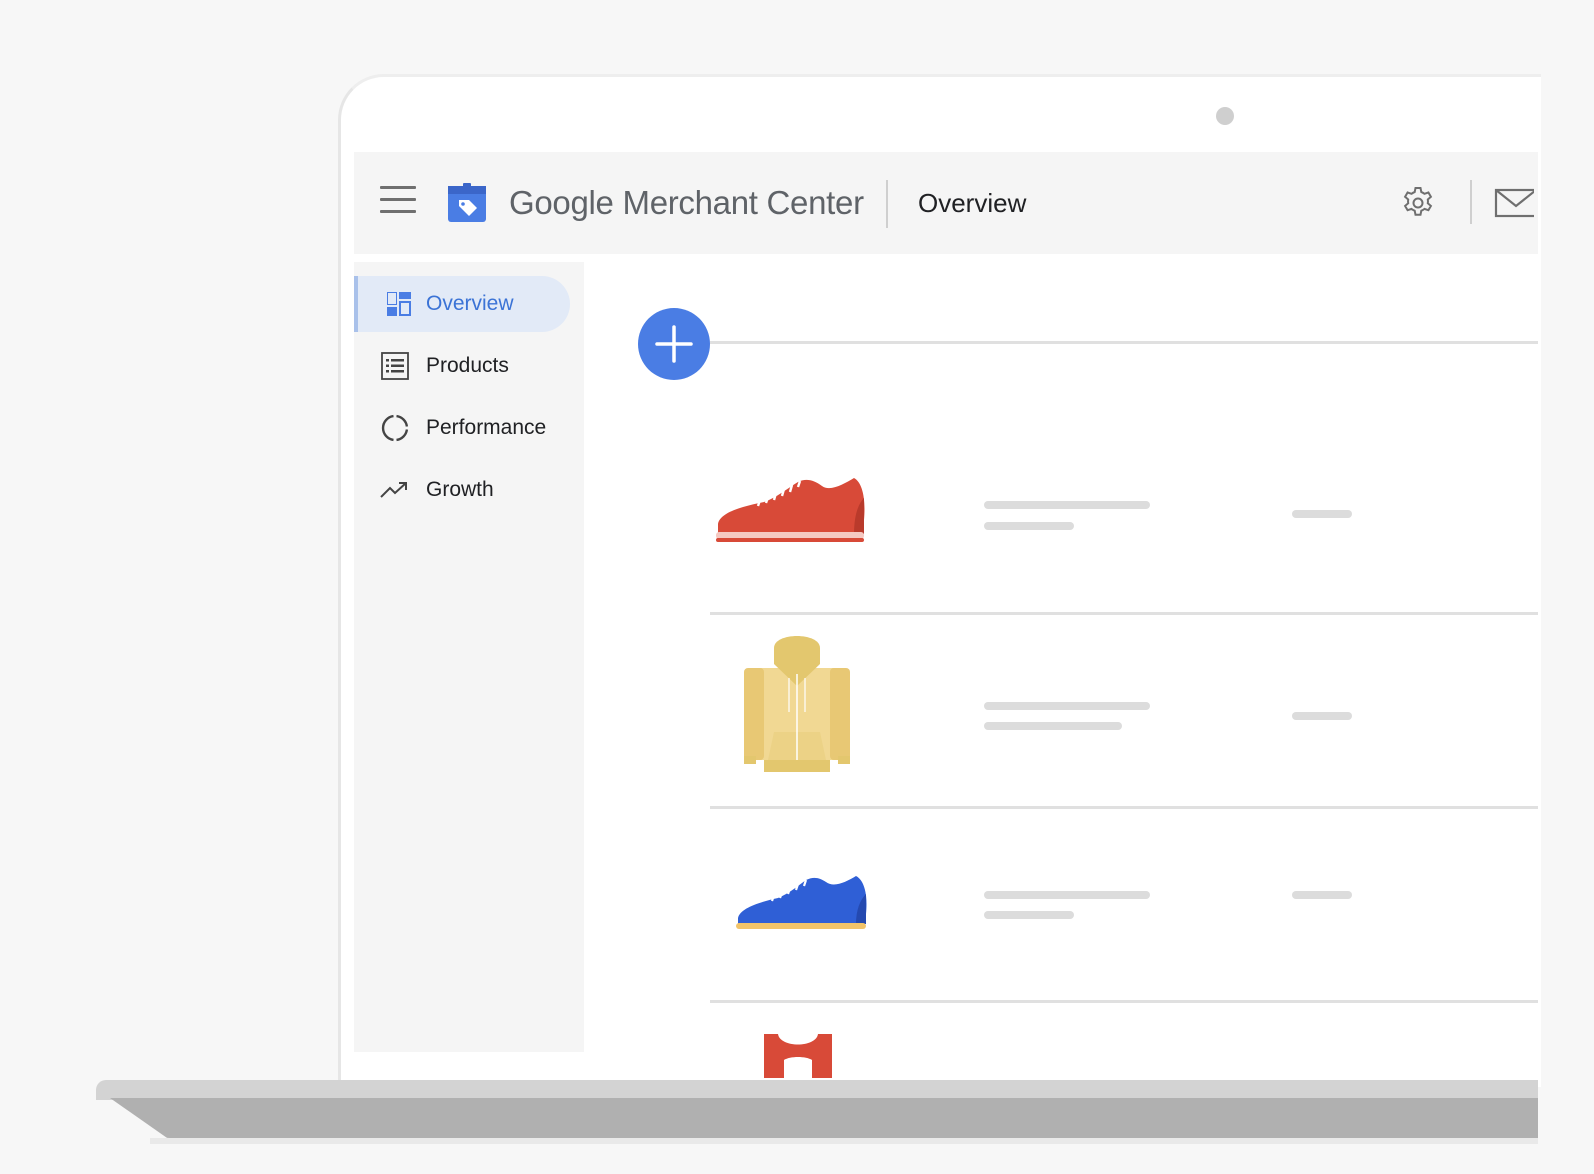 This screenshot has height=1174, width=1594. I want to click on blue-sneaker-icon, so click(801, 902).